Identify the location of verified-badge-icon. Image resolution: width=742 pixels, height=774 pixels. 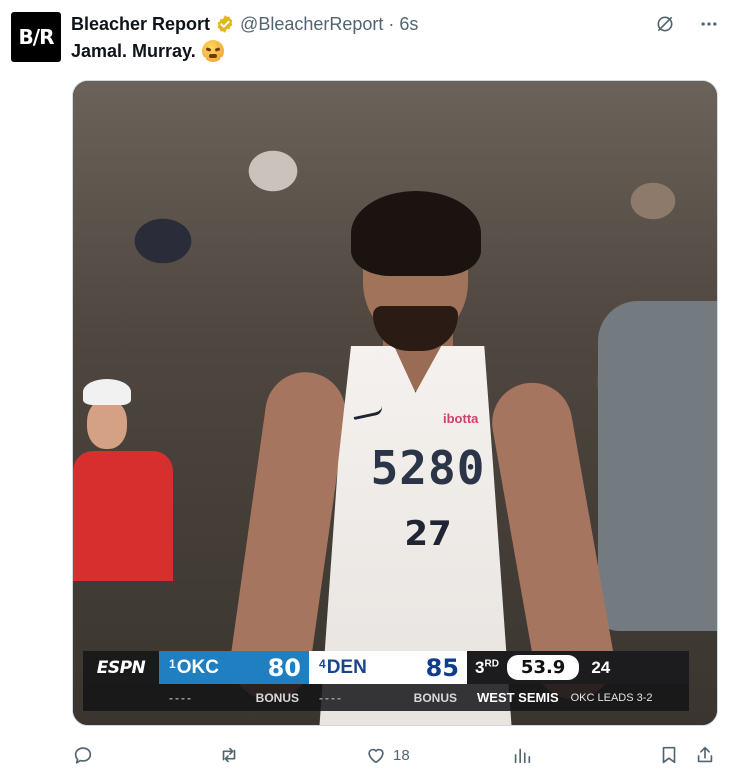
(225, 24).